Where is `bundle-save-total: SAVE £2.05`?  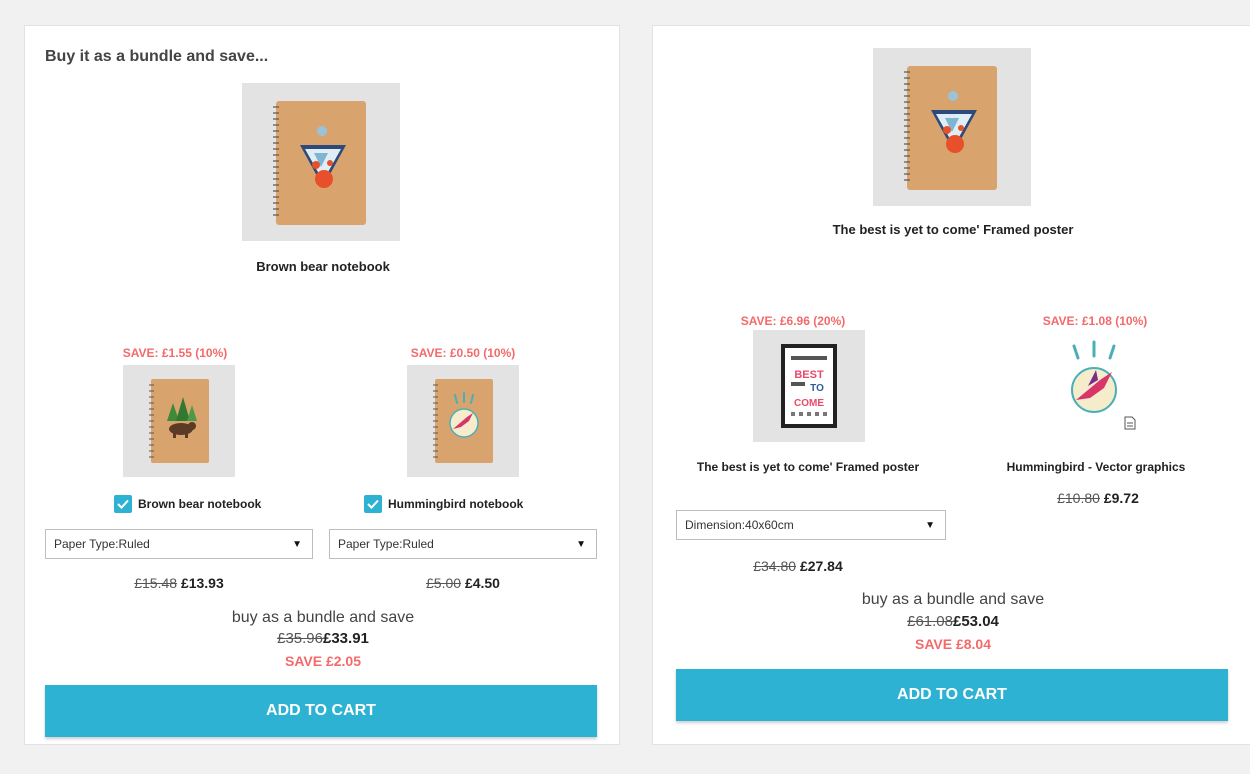
bundle-save-total: SAVE £2.05 is located at coordinates (322, 661).